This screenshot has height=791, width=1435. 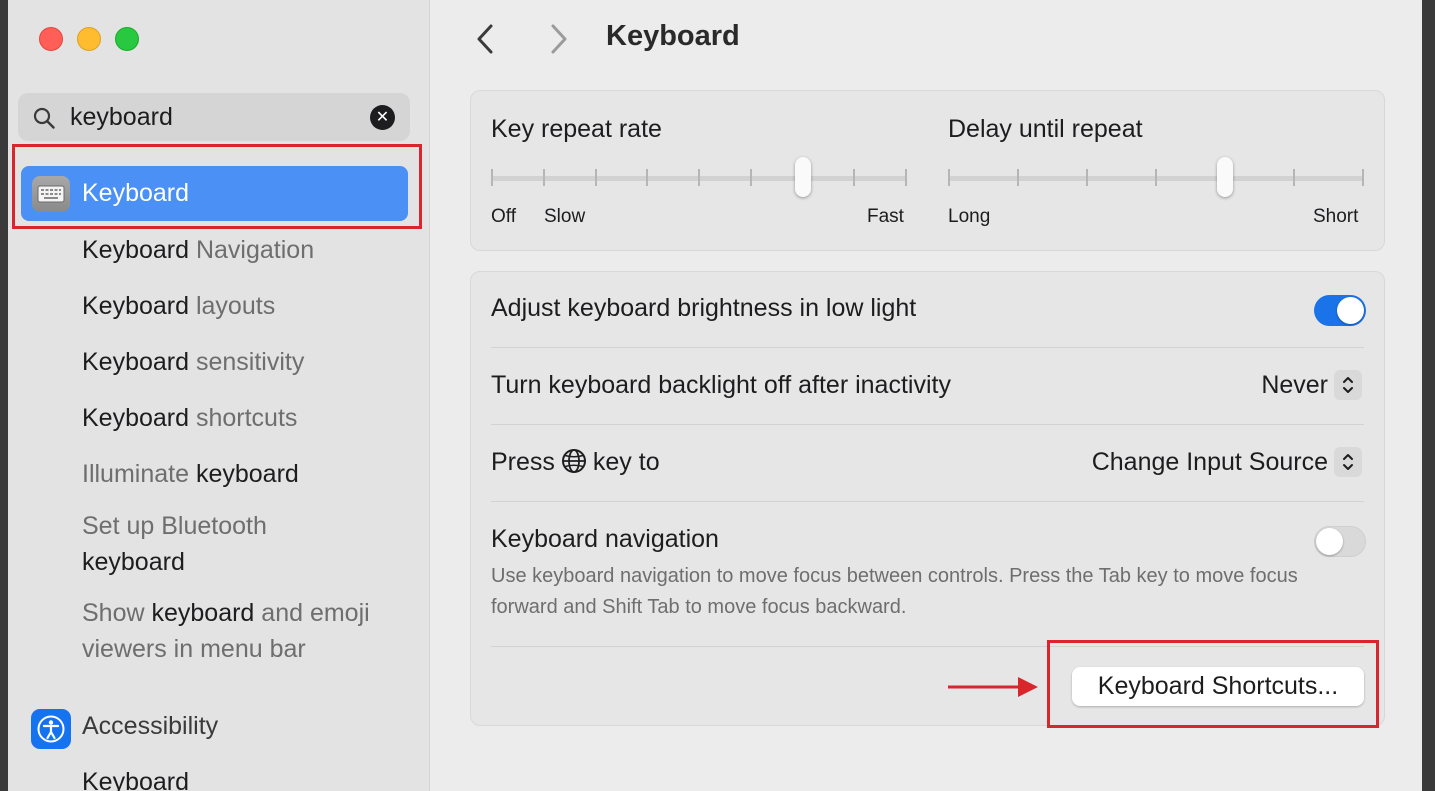 I want to click on traffic-lights, so click(x=89, y=39).